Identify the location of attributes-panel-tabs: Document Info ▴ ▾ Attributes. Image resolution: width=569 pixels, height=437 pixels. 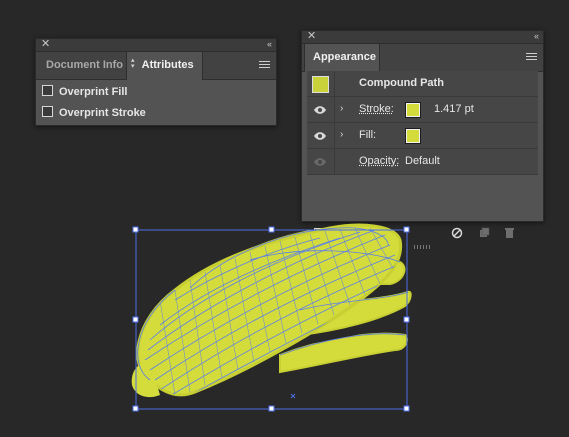
(156, 66).